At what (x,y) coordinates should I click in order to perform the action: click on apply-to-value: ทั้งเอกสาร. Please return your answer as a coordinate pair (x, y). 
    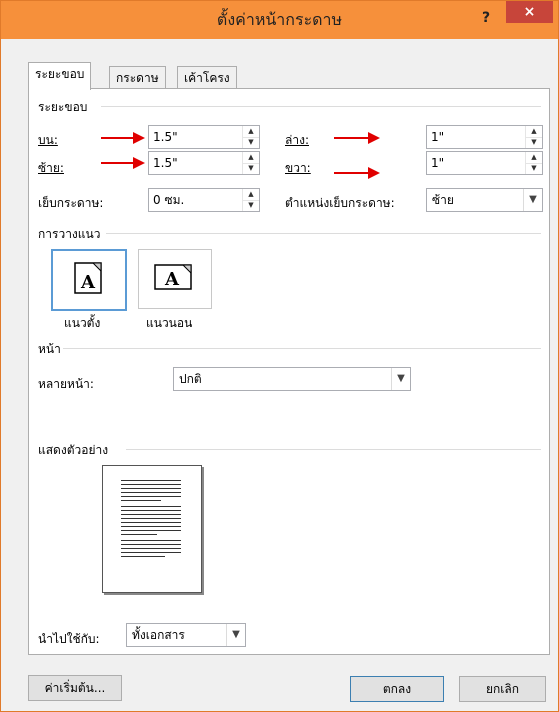
    Looking at the image, I should click on (158, 635).